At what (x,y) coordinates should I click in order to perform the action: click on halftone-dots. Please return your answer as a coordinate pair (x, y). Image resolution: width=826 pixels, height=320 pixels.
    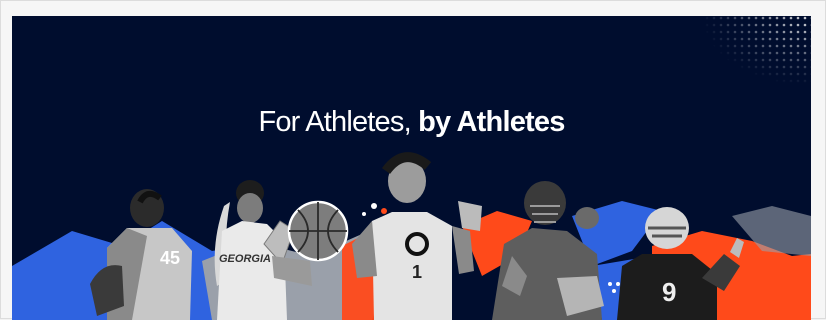
    Looking at the image, I should click on (756, 51).